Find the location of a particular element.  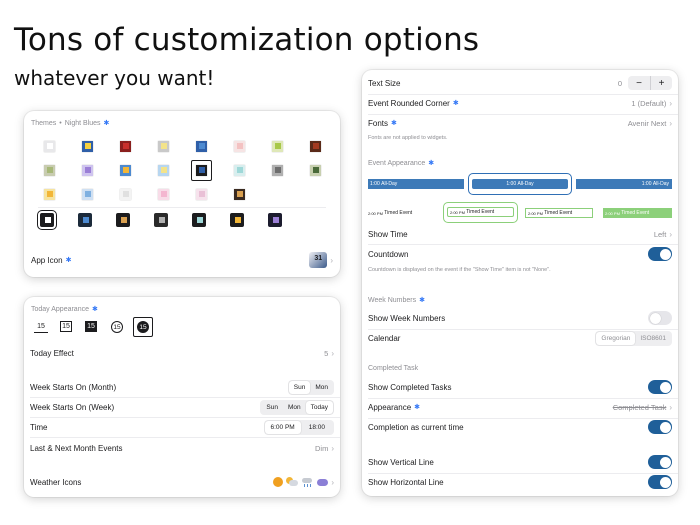

today-option-plain: 15 is located at coordinates (41, 327).